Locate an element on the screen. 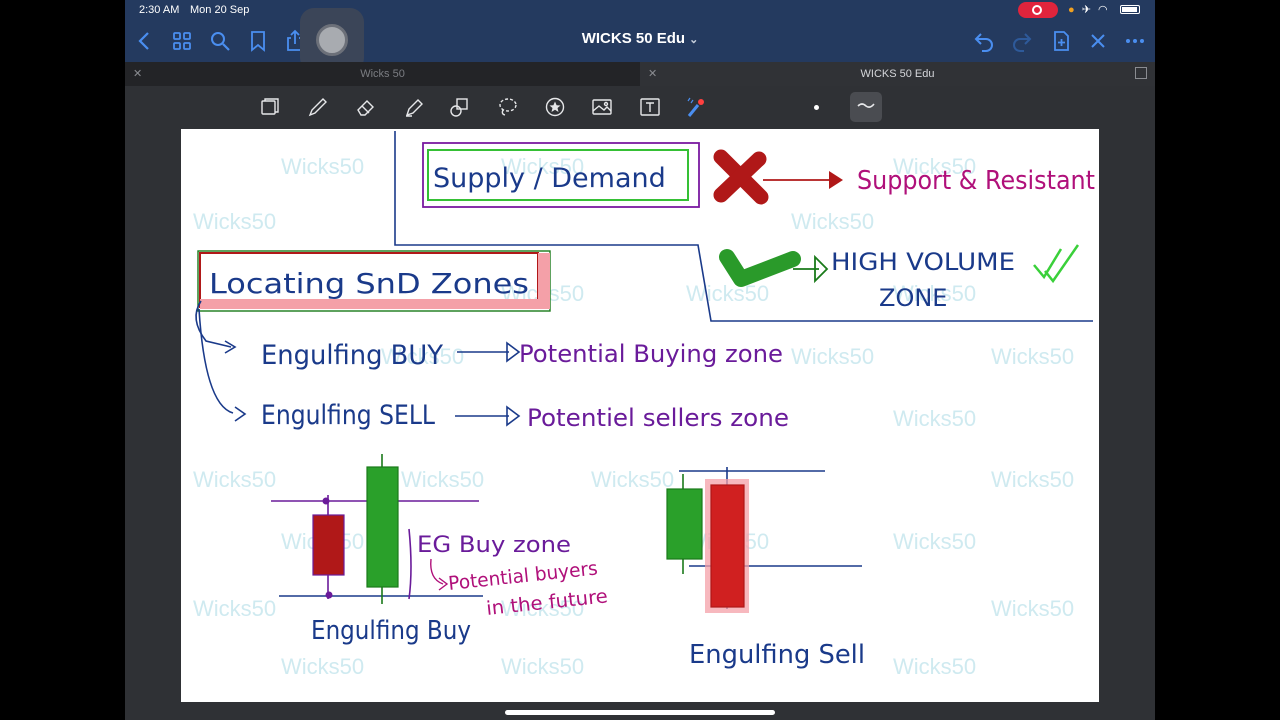  highlighter-icon is located at coordinates (414, 109).